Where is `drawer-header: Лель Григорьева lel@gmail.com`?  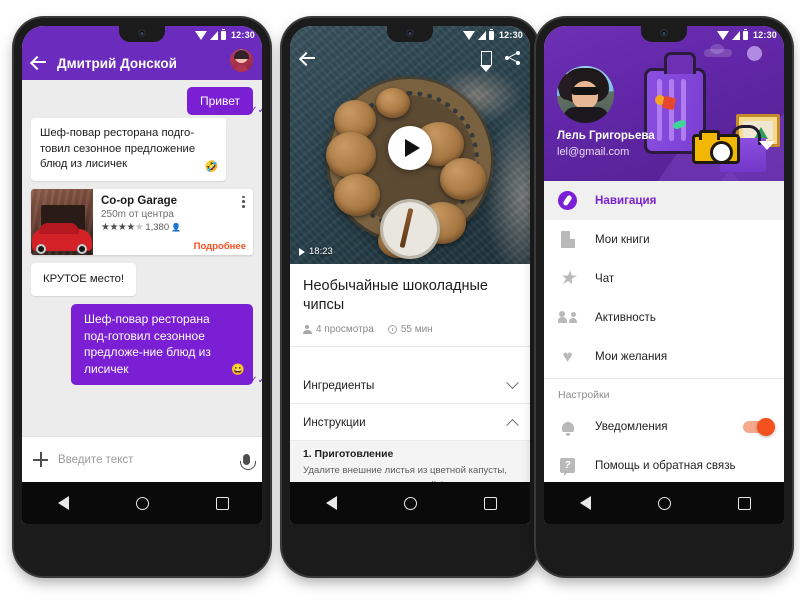
drawer-header: Лель Григорьева lel@gmail.com is located at coordinates (664, 103).